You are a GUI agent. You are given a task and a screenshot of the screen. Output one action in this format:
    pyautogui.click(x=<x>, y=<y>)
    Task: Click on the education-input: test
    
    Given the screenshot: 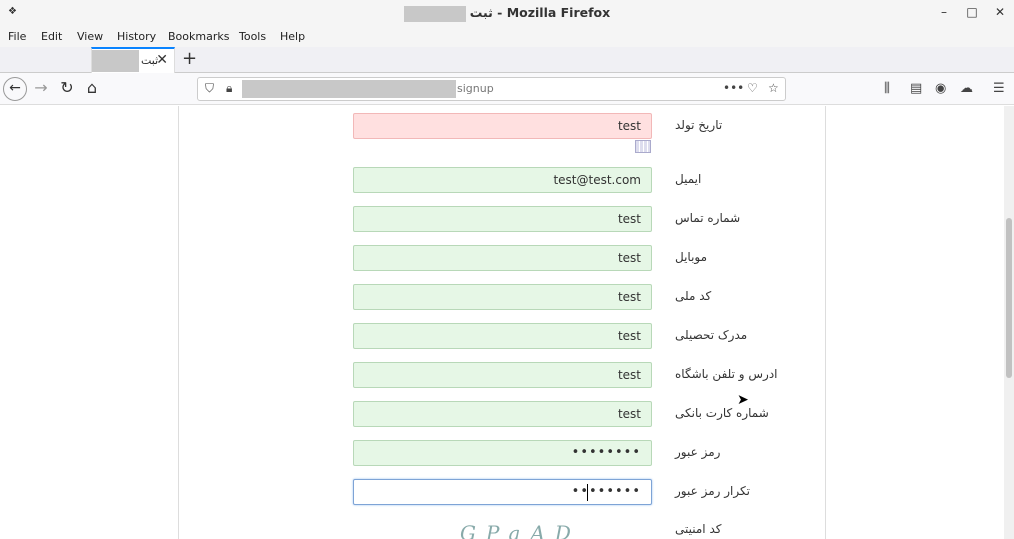 What is the action you would take?
    pyautogui.click(x=502, y=336)
    